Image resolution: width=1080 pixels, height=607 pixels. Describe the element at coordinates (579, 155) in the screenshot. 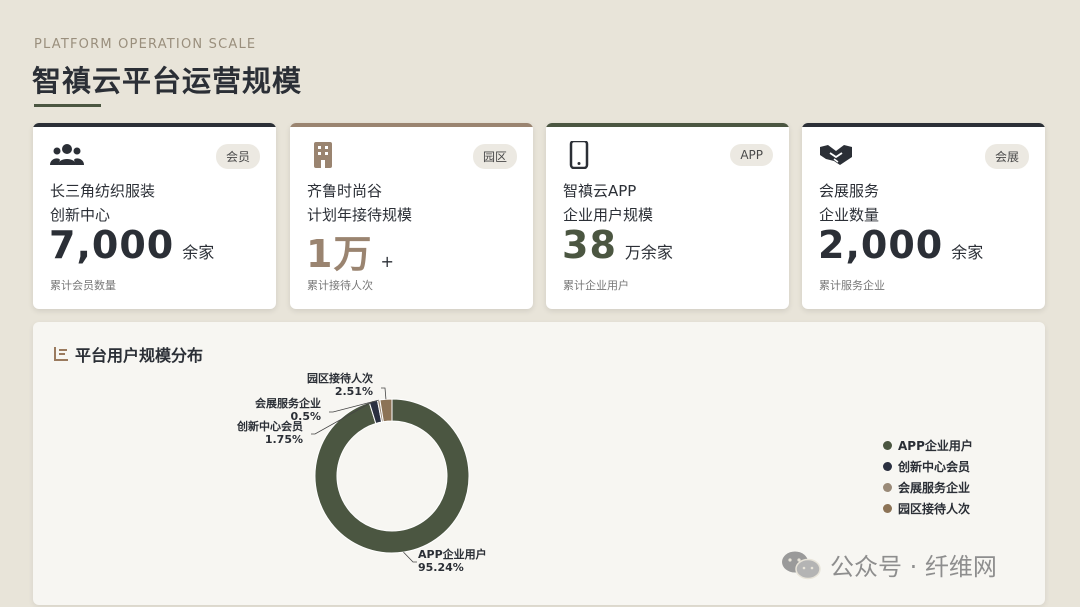

I see `mobile-icon` at that location.